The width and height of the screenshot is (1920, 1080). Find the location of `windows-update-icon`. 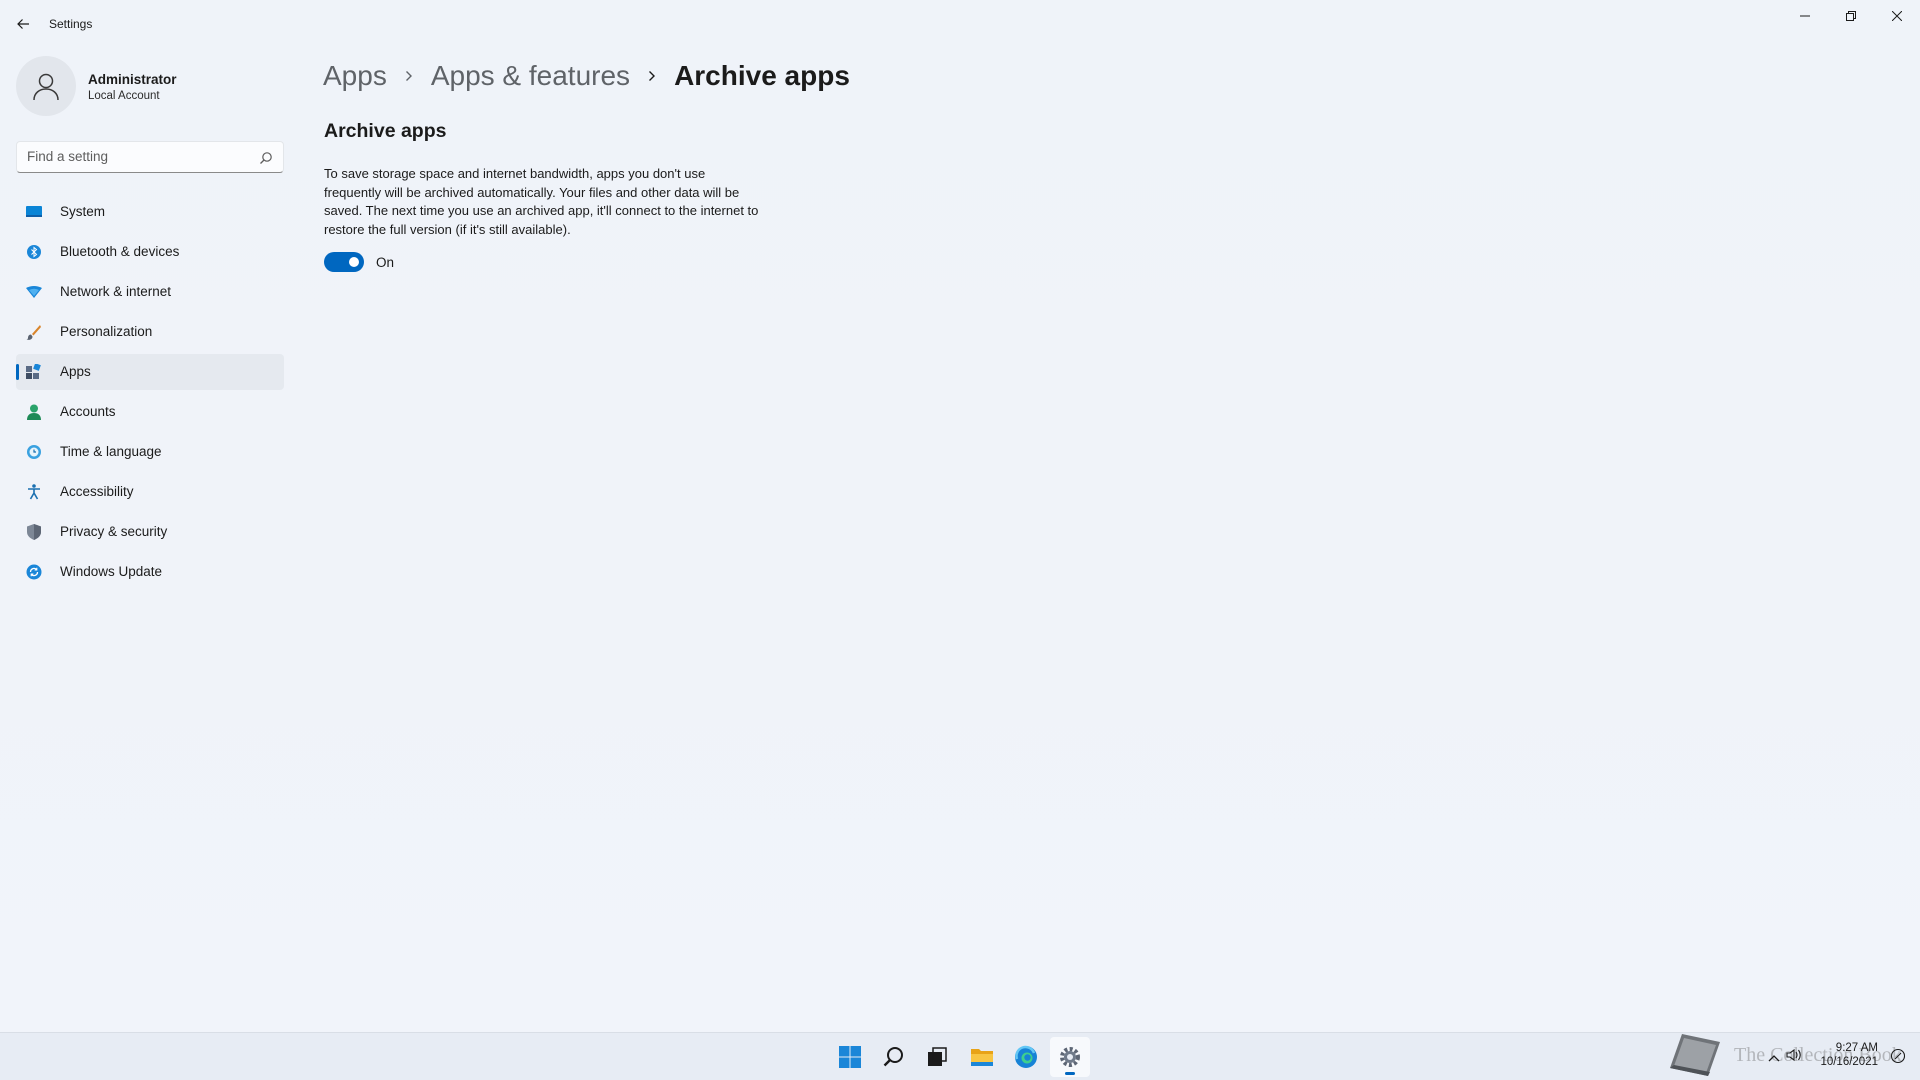

windows-update-icon is located at coordinates (34, 572).